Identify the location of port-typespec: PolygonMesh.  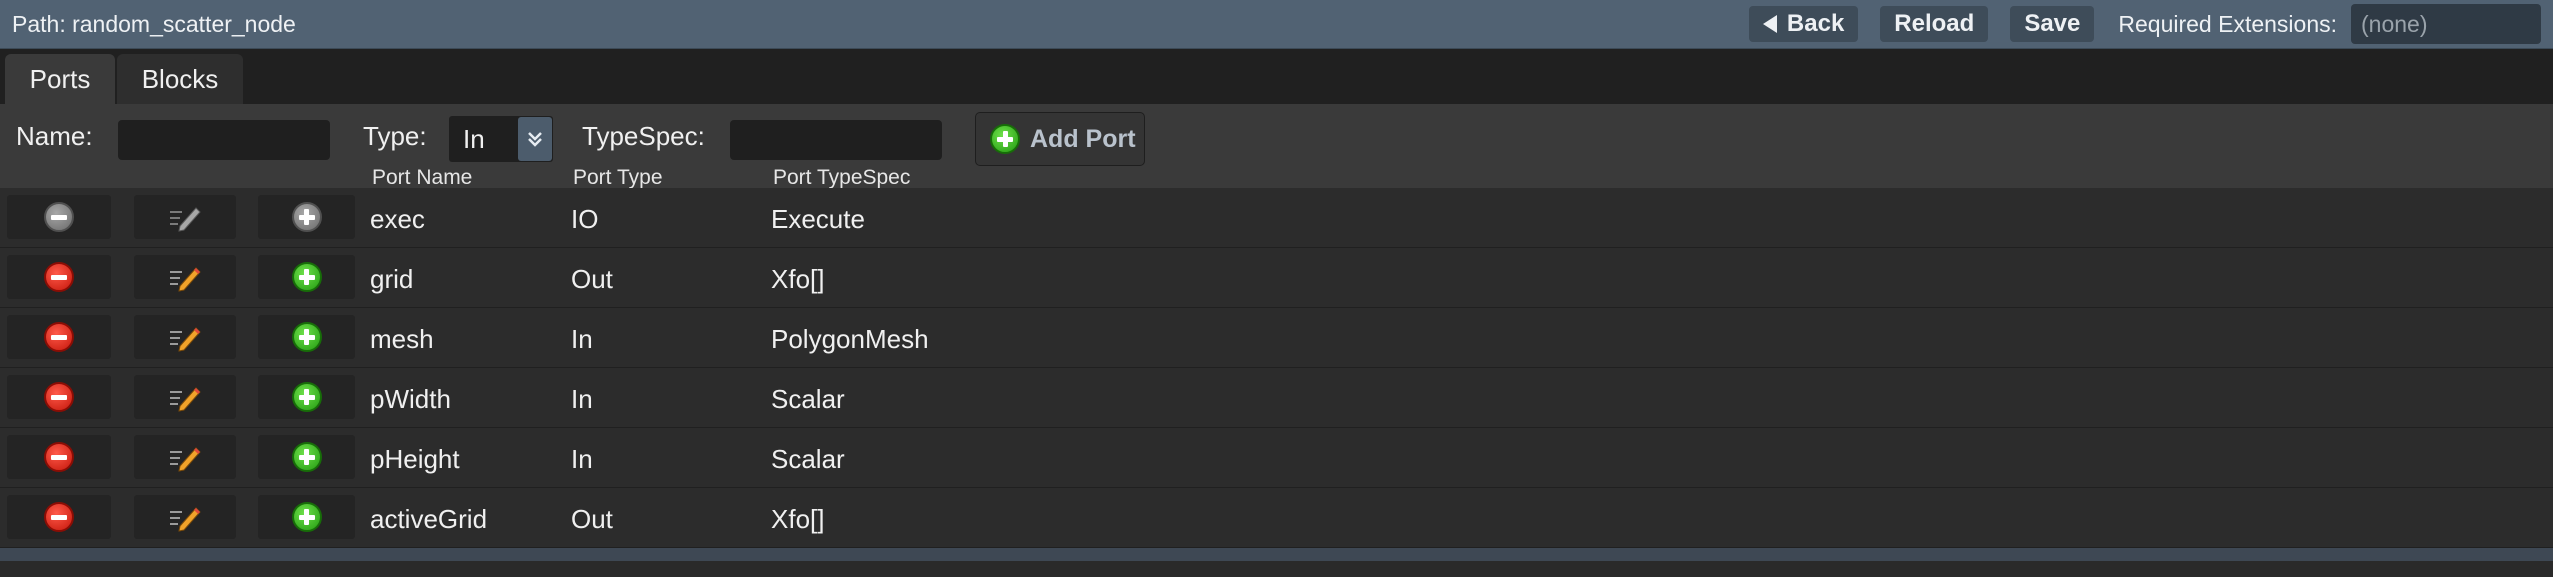
(850, 339).